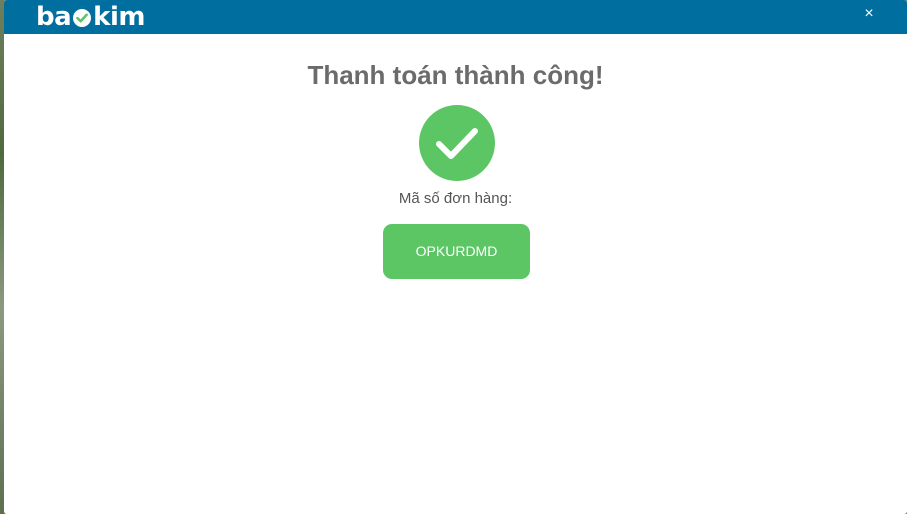 The width and height of the screenshot is (907, 514). I want to click on page-title: Thanh toán thành công!, so click(455, 75).